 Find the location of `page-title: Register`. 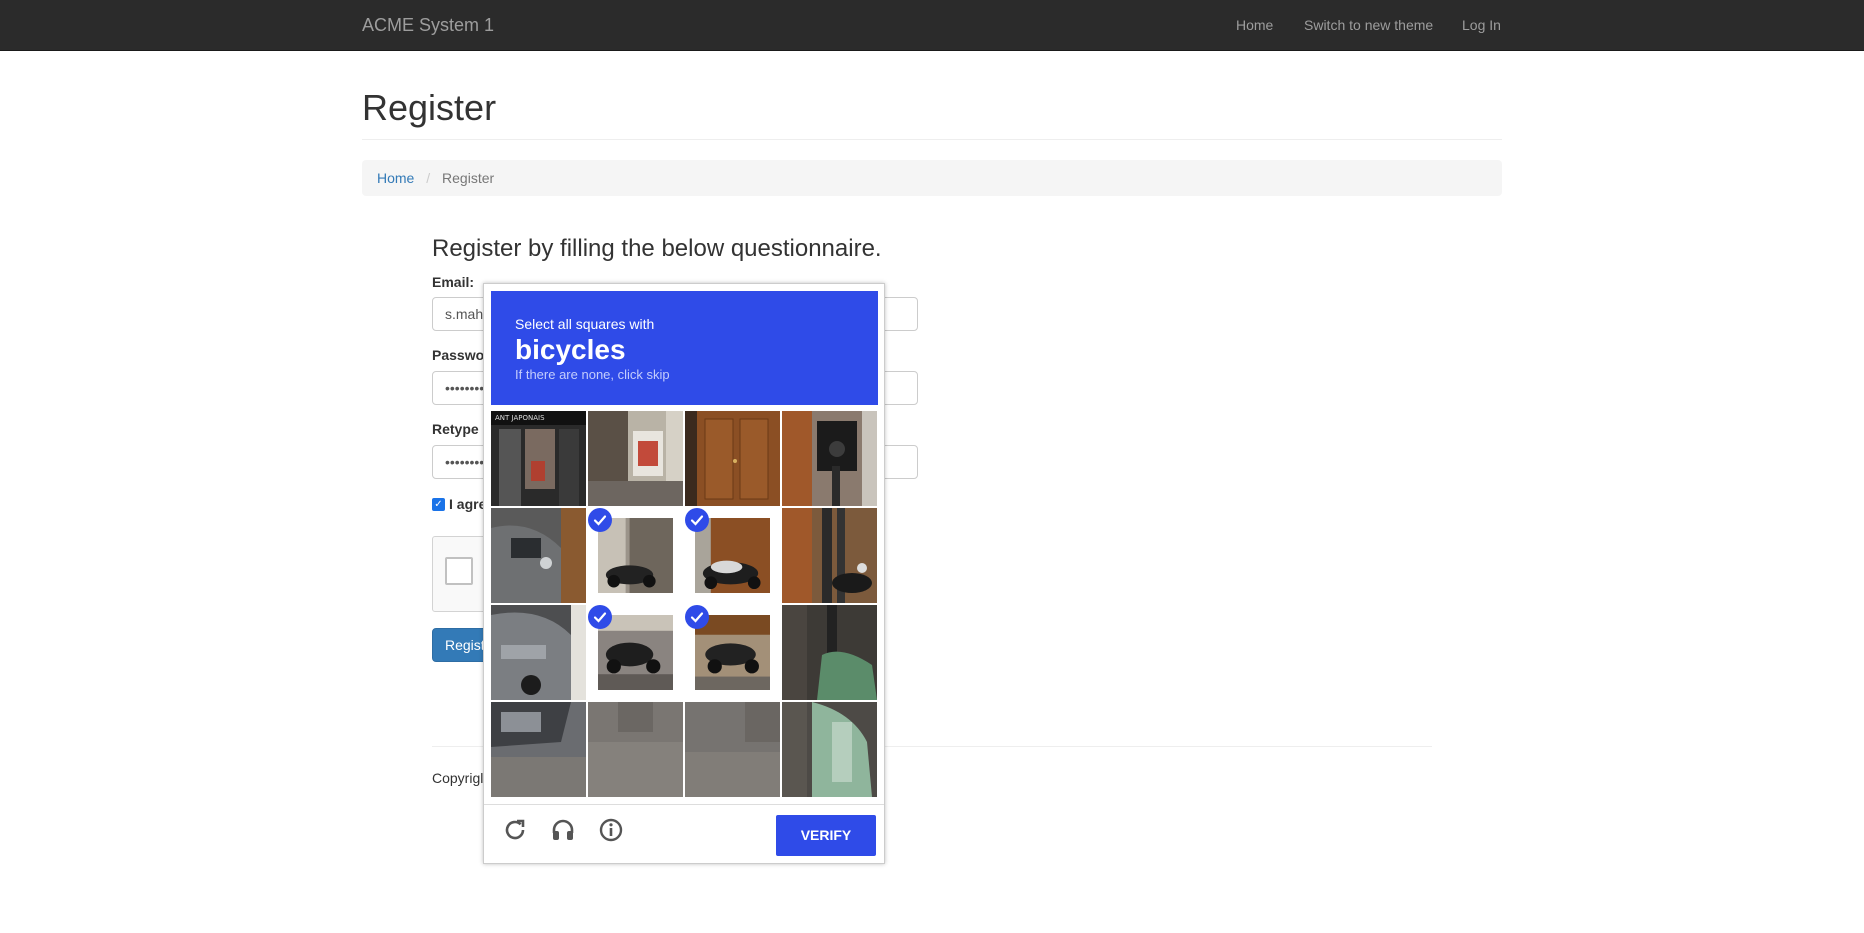

page-title: Register is located at coordinates (429, 107).